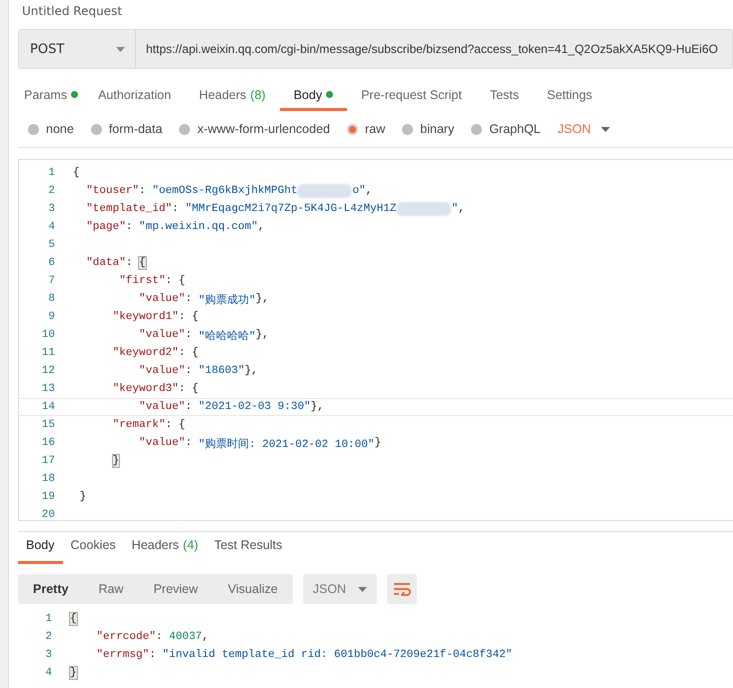 The image size is (733, 688). Describe the element at coordinates (51, 90) in the screenshot. I see `request-tab: Params` at that location.